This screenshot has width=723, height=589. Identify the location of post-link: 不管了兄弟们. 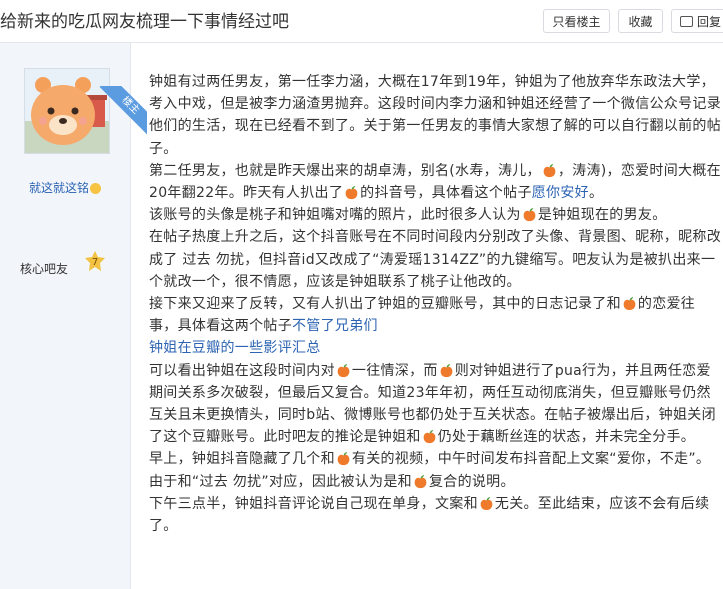
(335, 326).